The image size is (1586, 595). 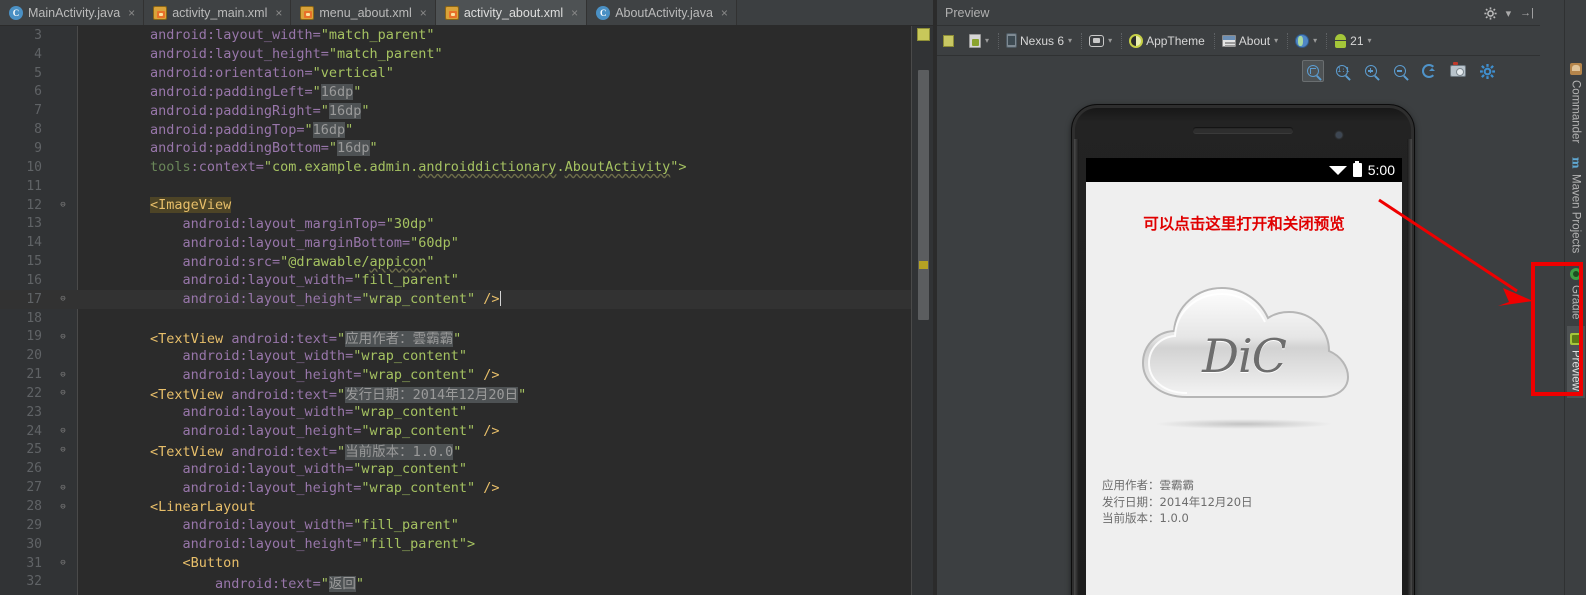 What do you see at coordinates (511, 12) in the screenshot?
I see `editor-tab-activity_about-xml: activity_about.xml ×` at bounding box center [511, 12].